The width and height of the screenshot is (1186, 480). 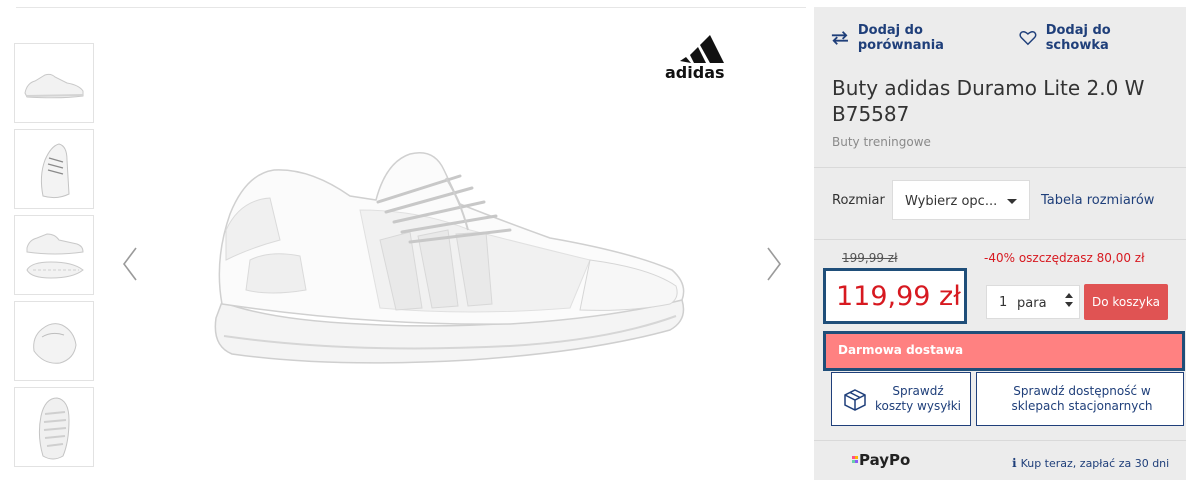 I want to click on pay-later-info-link: ℹ Kup teraz, zapłać za 30 dni, so click(x=1090, y=463).